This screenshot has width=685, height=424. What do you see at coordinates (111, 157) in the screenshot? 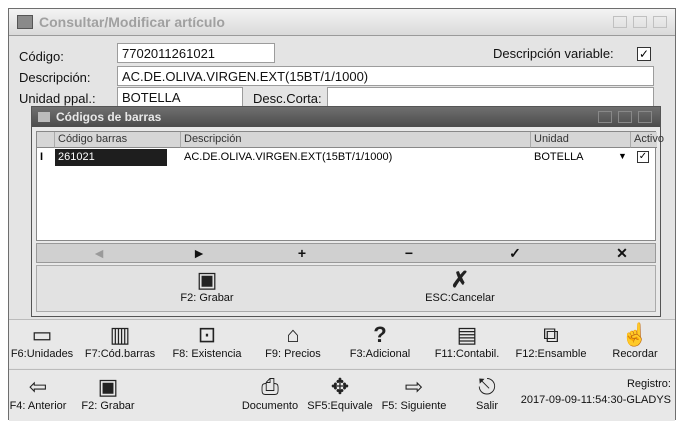
I see `cell-codigo: 261021` at bounding box center [111, 157].